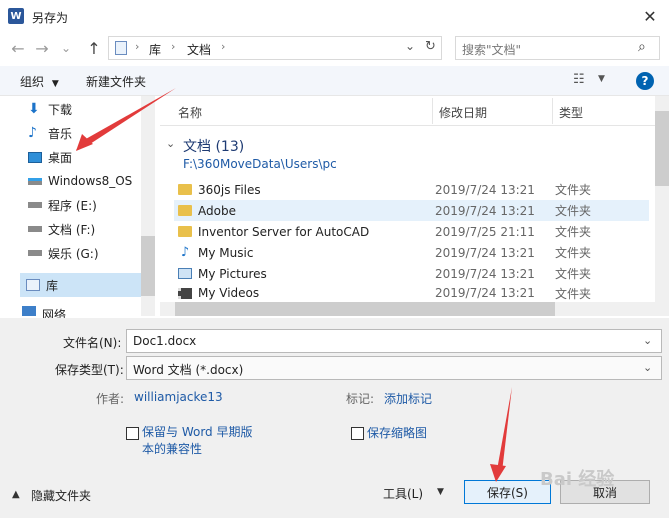 This screenshot has width=669, height=518. What do you see at coordinates (577, 479) in the screenshot?
I see `watermark: Bai 经验` at bounding box center [577, 479].